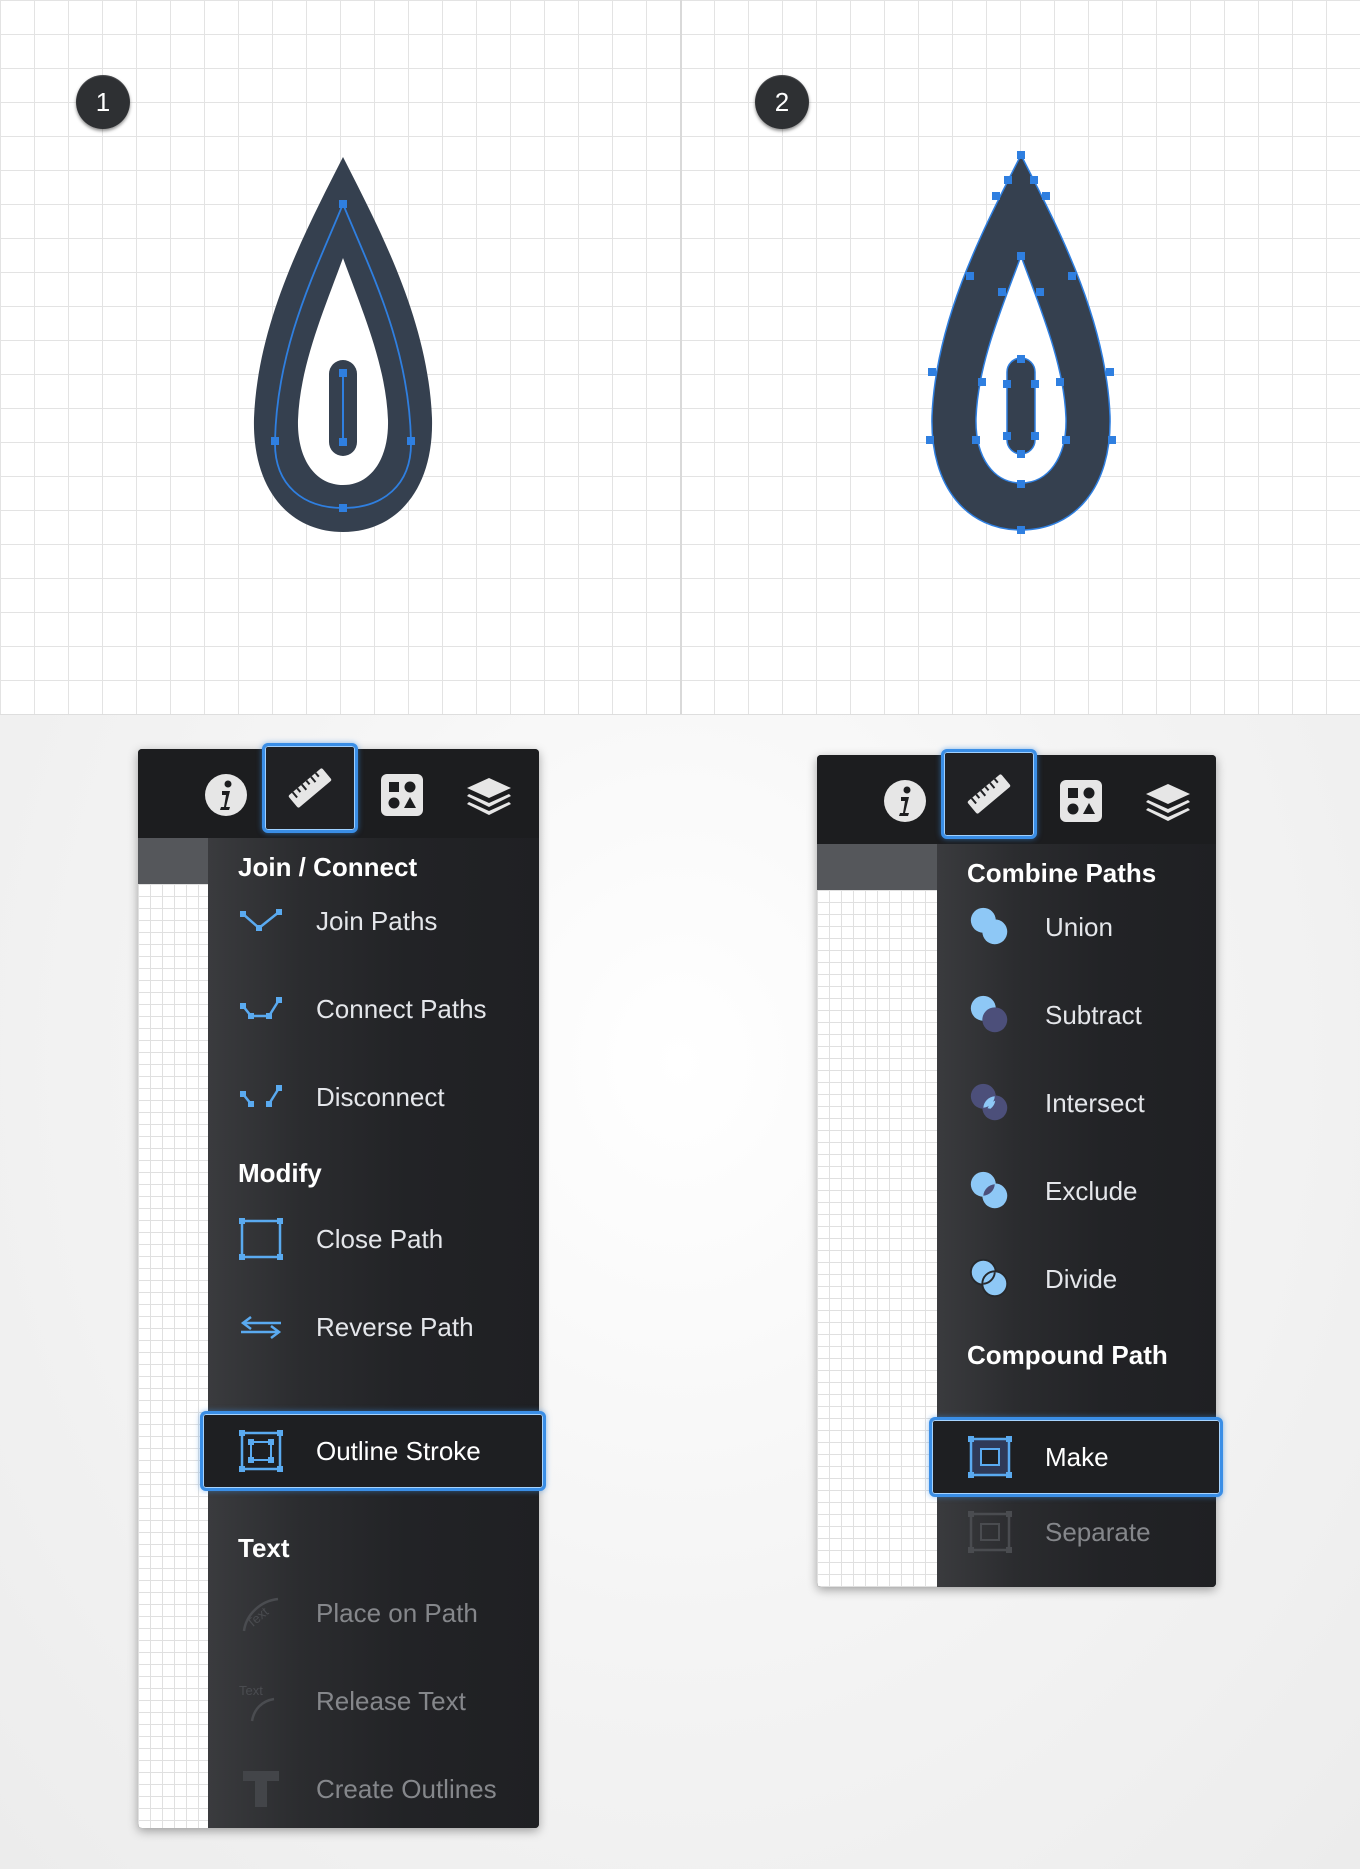 This screenshot has width=1360, height=1869. I want to click on exclude-icon, so click(990, 1191).